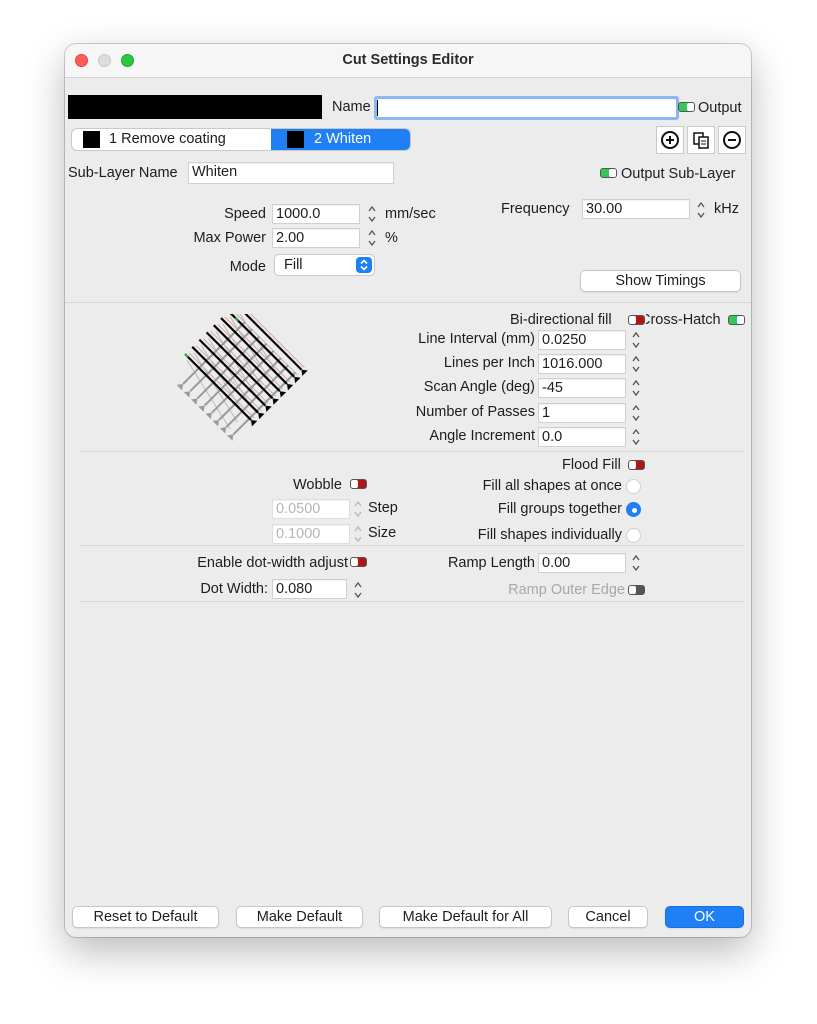  What do you see at coordinates (636, 388) in the screenshot?
I see `scan-angle-stepper` at bounding box center [636, 388].